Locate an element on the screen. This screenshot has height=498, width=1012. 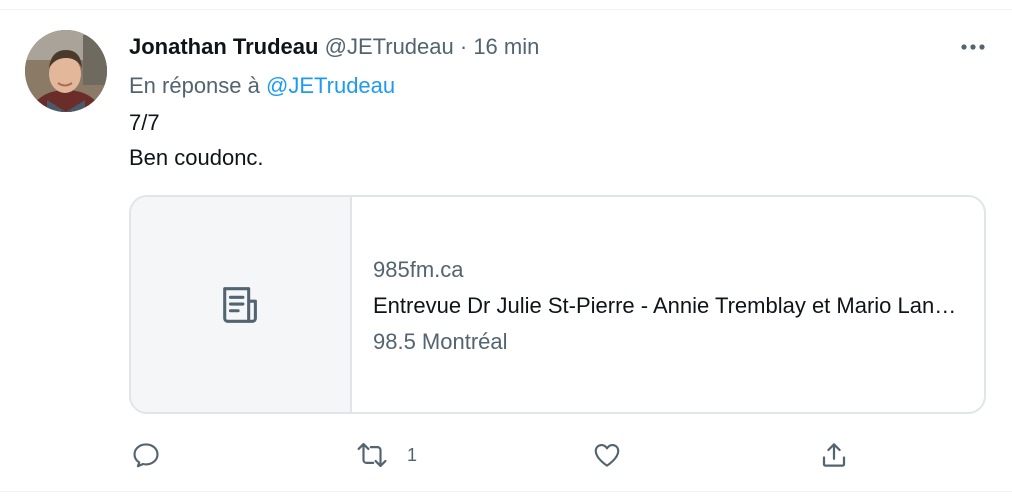
reply-icon is located at coordinates (146, 455).